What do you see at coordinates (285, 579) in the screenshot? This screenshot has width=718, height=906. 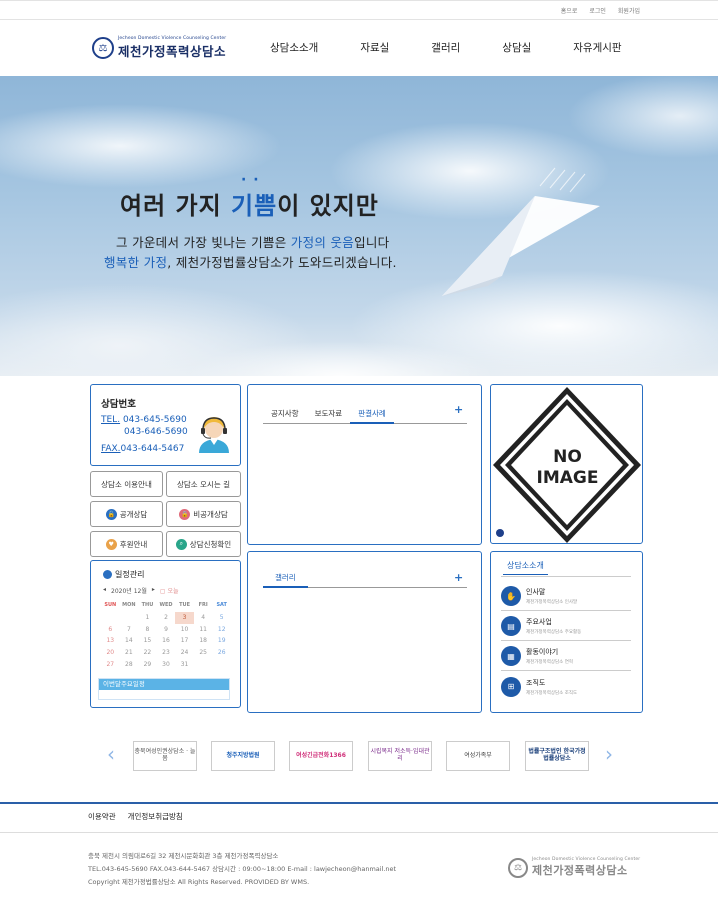 I see `gallery-title: 갤러리` at bounding box center [285, 579].